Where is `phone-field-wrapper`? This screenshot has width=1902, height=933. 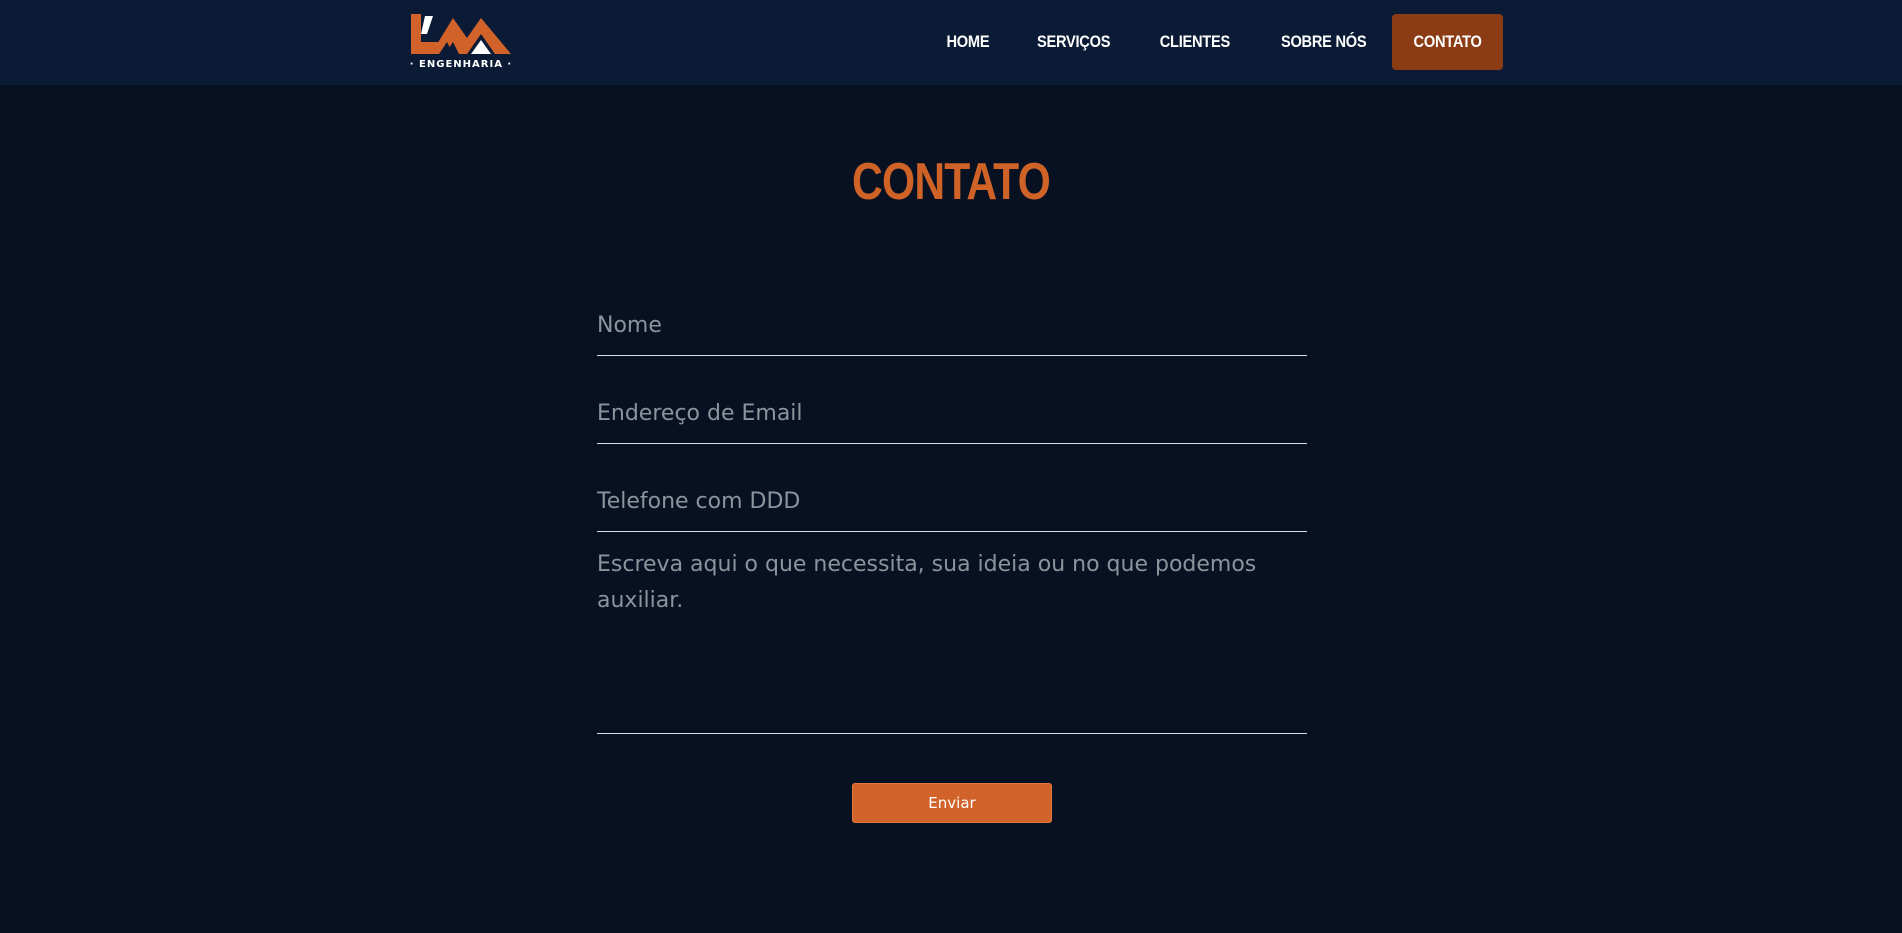 phone-field-wrapper is located at coordinates (952, 501).